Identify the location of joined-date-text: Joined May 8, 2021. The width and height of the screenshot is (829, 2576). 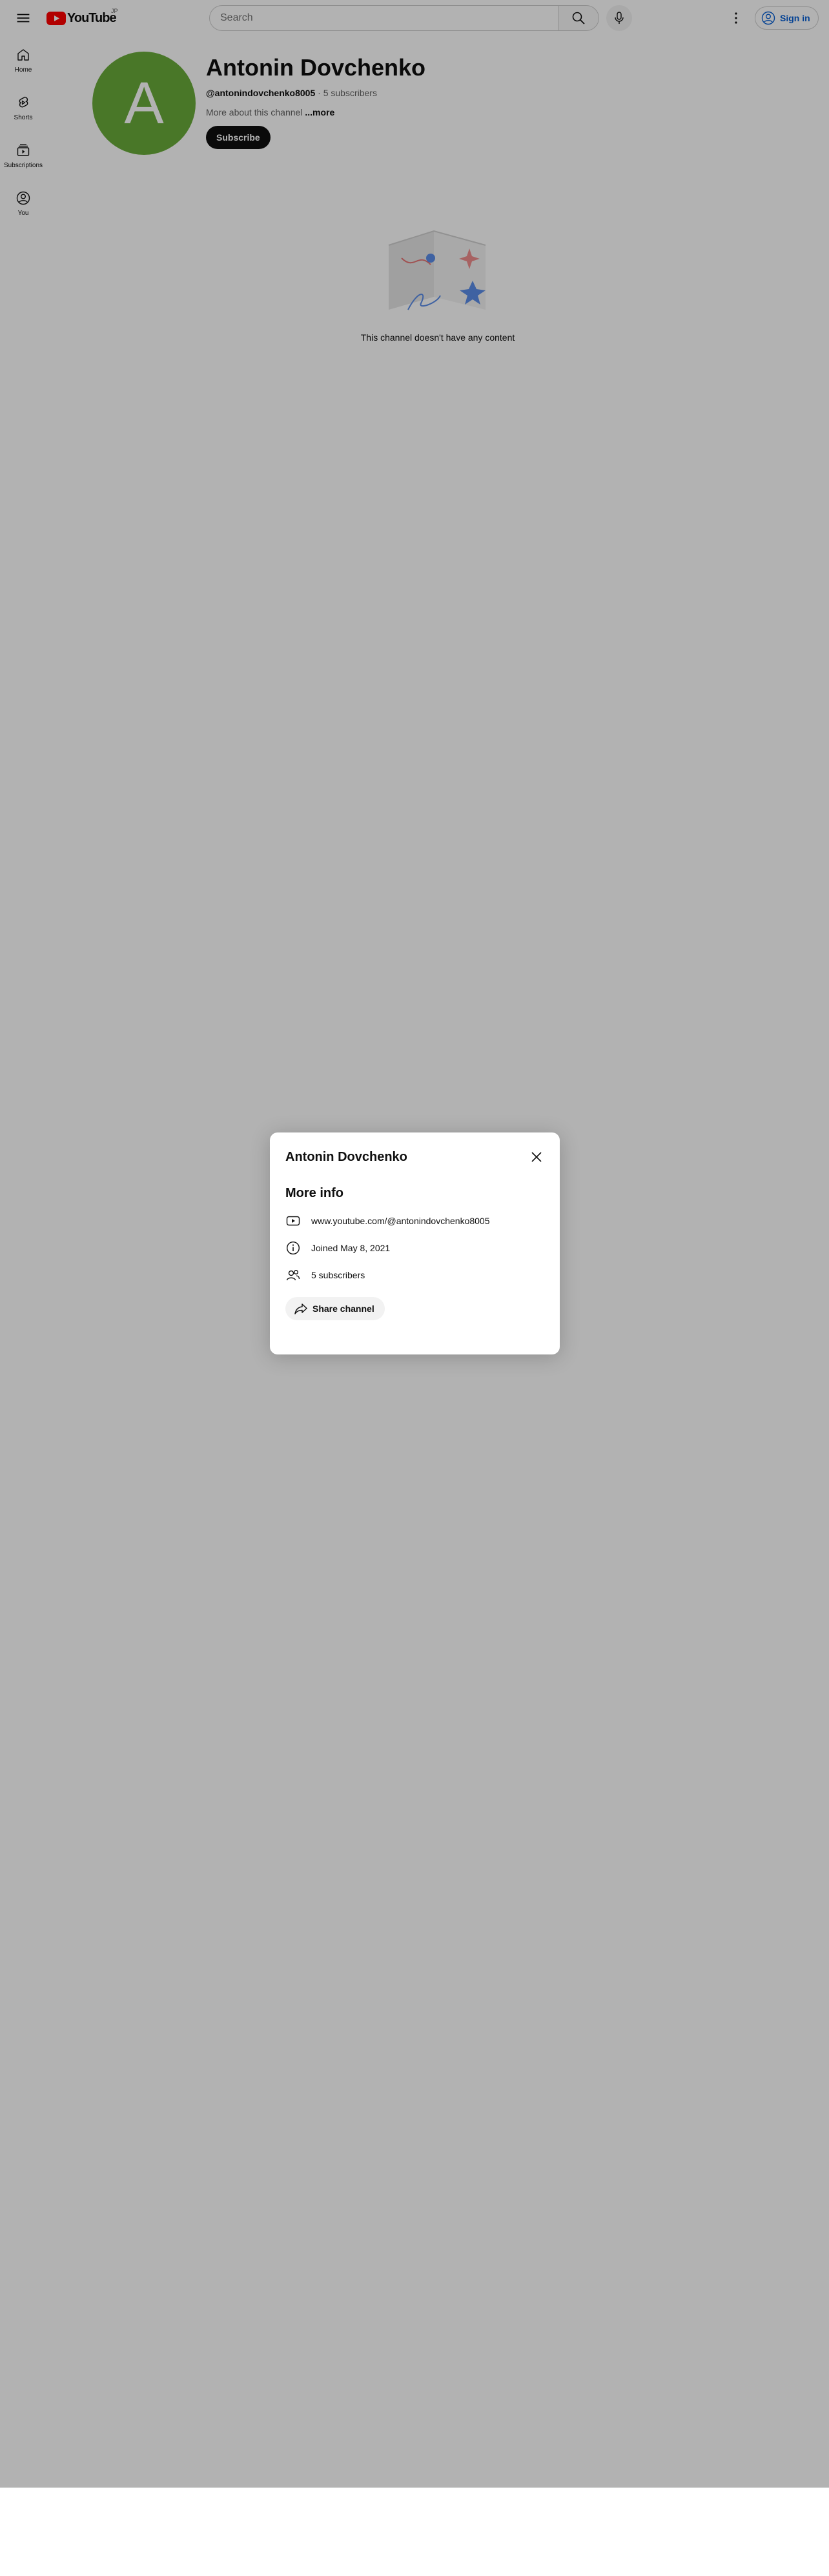
(351, 1248).